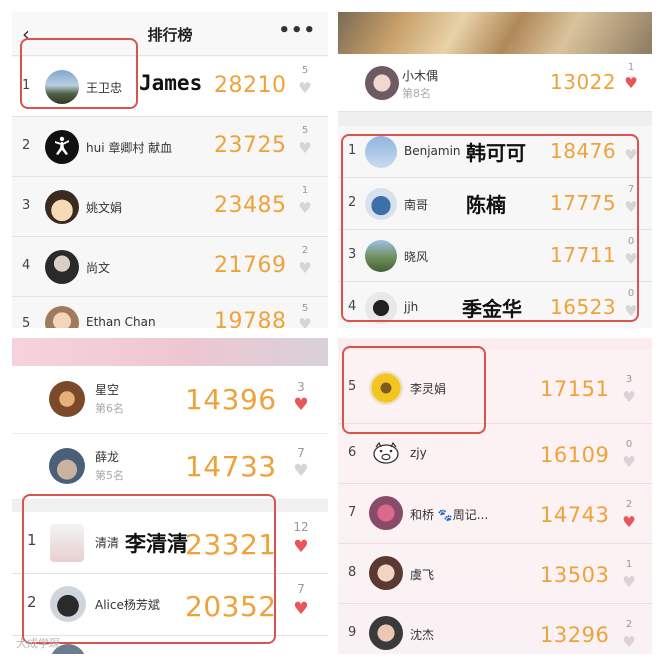 This screenshot has width=665, height=665. Describe the element at coordinates (422, 635) in the screenshot. I see `user-name: 沈杰` at that location.